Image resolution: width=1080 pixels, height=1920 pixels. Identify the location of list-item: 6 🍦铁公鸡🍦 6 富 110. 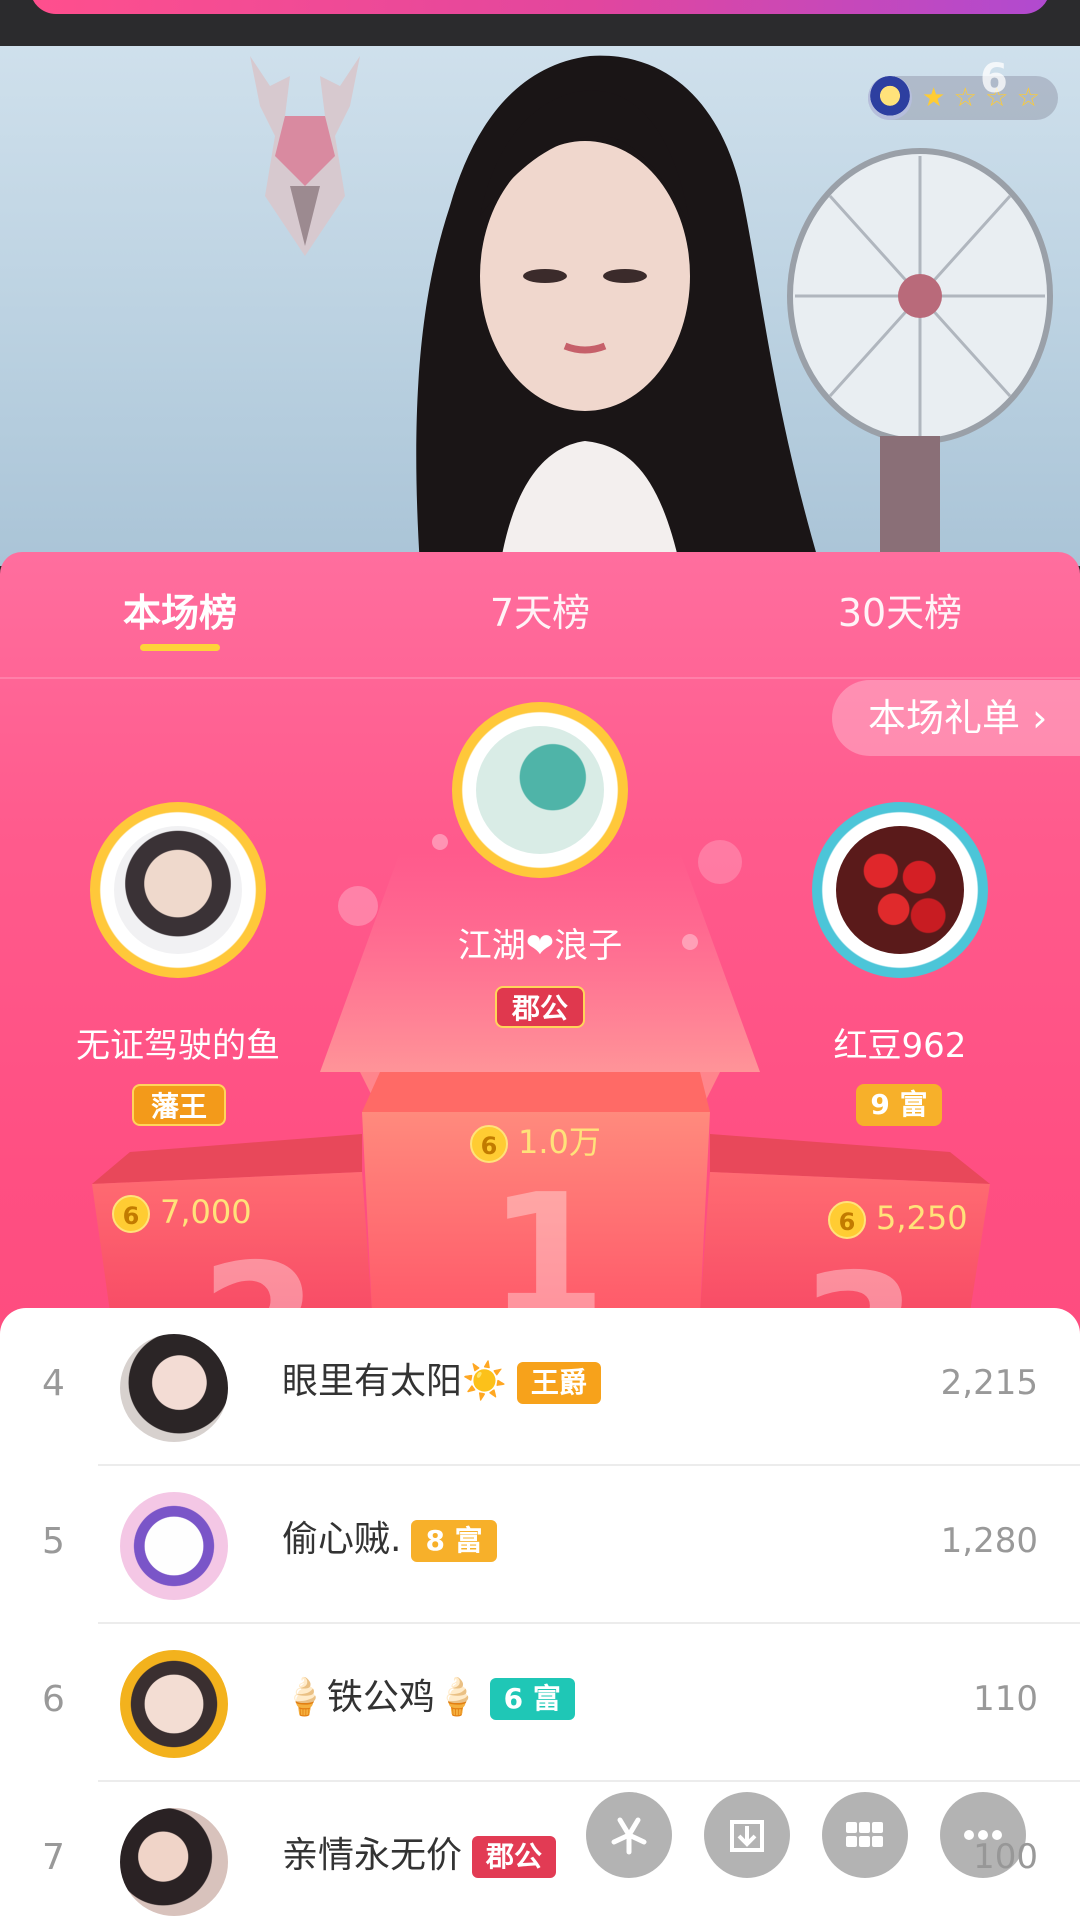
(540, 1703).